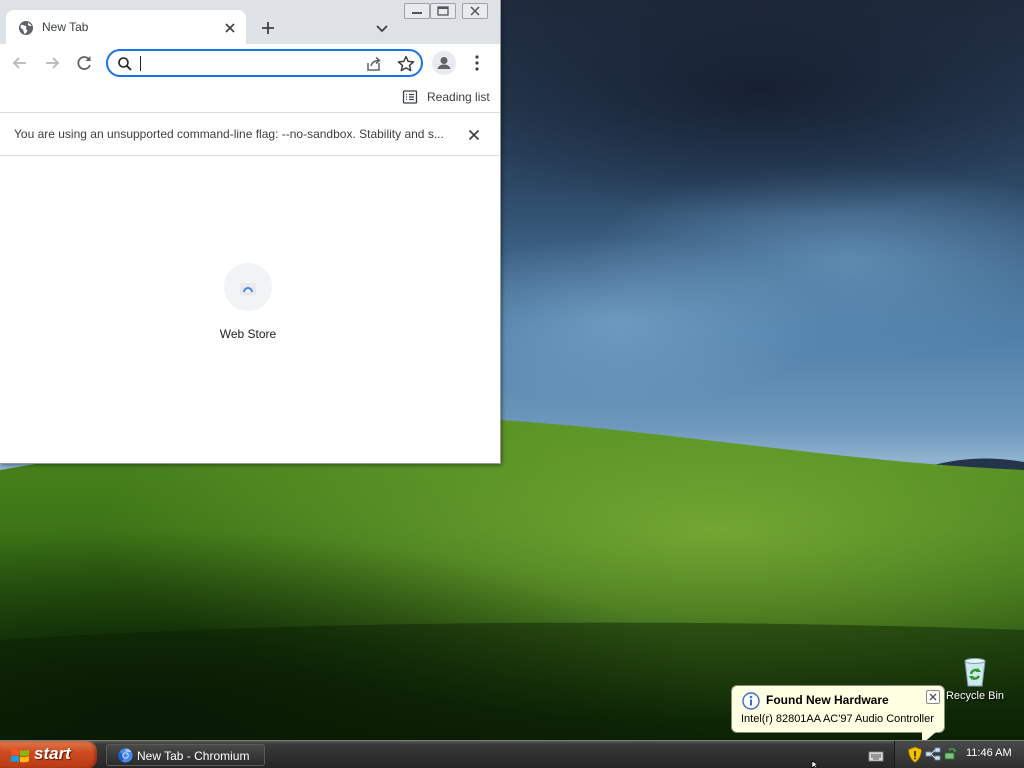  I want to click on balloon-text: Intel(r) 82801AA AC'97 Audio Controller, so click(837, 719).